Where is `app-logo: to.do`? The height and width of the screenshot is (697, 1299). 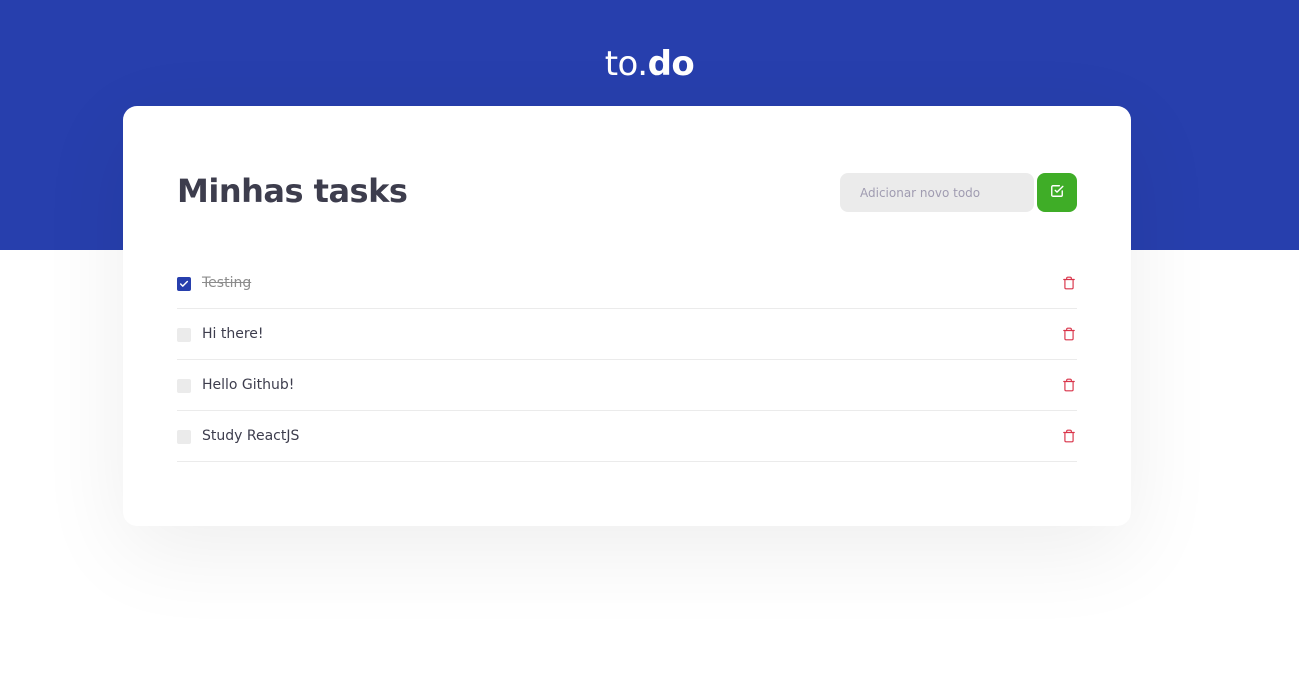
app-logo: to.do is located at coordinates (649, 64).